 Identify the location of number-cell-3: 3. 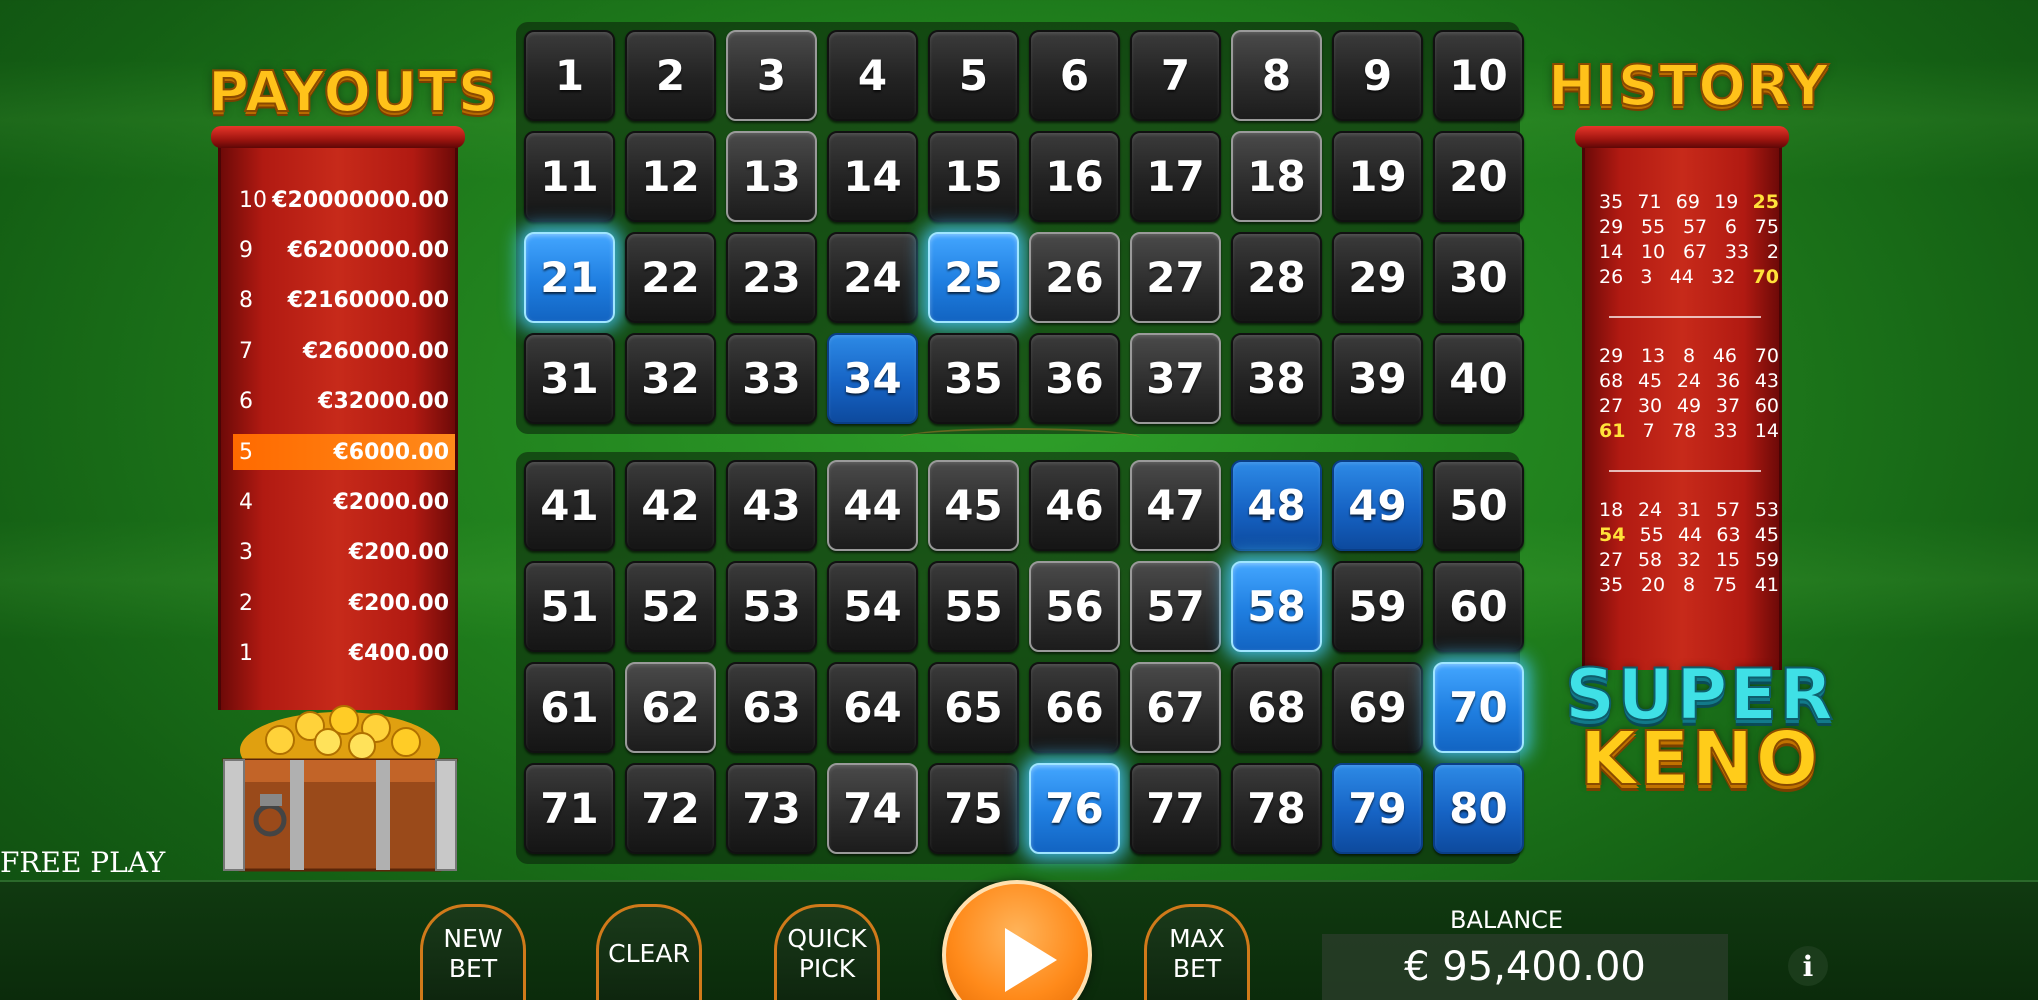
(771, 75).